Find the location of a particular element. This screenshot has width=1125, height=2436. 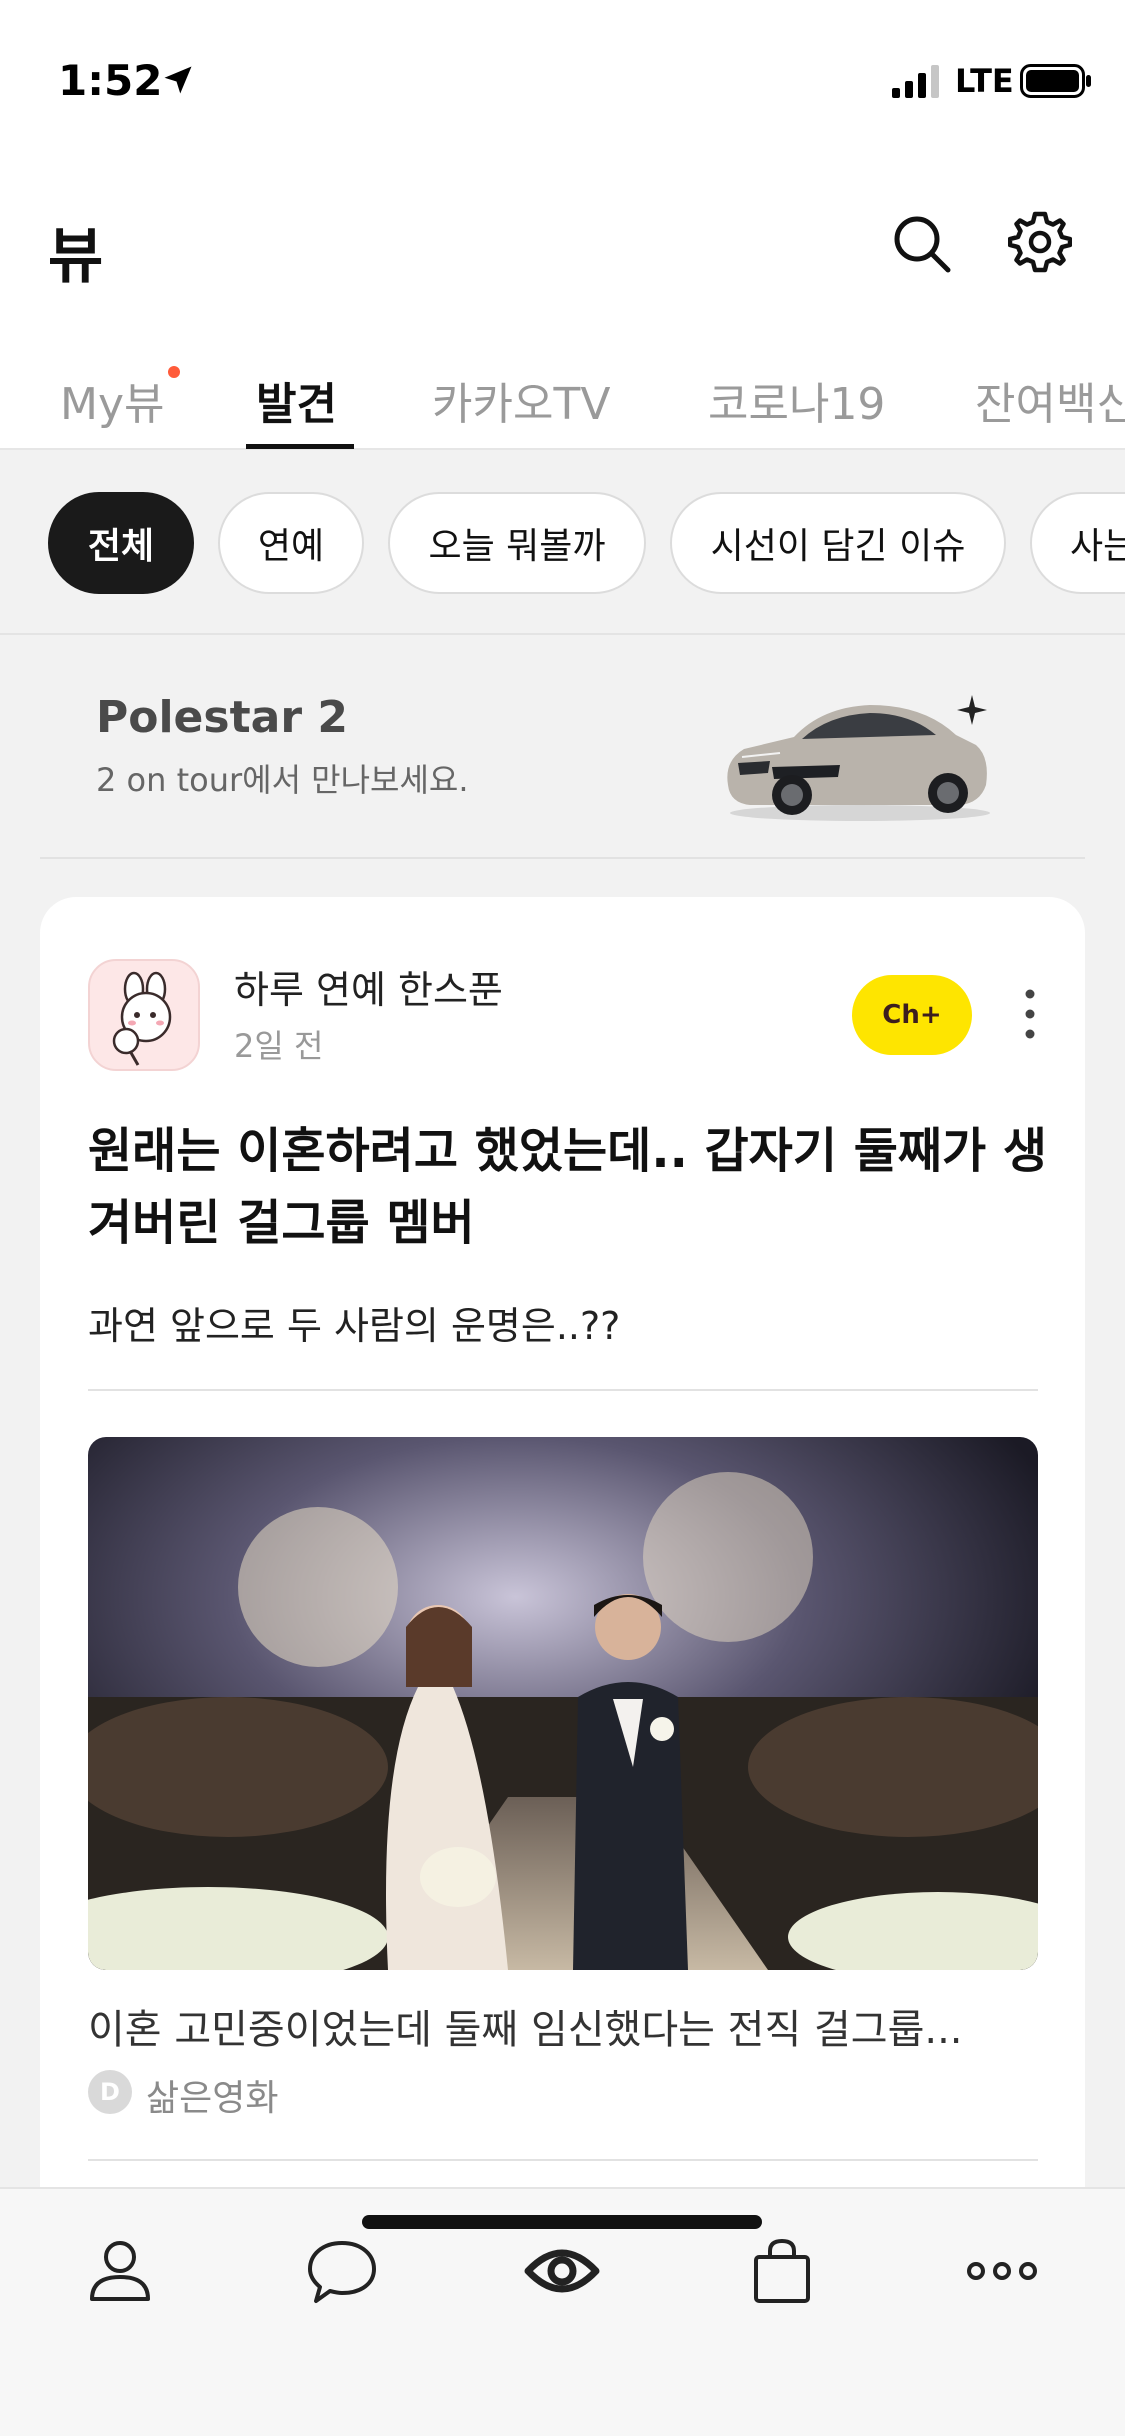

source-logo-icon: D is located at coordinates (110, 2092).